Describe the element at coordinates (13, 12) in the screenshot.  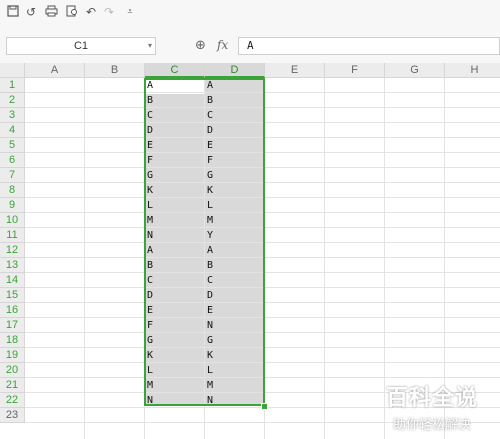
I see `save-icon` at that location.